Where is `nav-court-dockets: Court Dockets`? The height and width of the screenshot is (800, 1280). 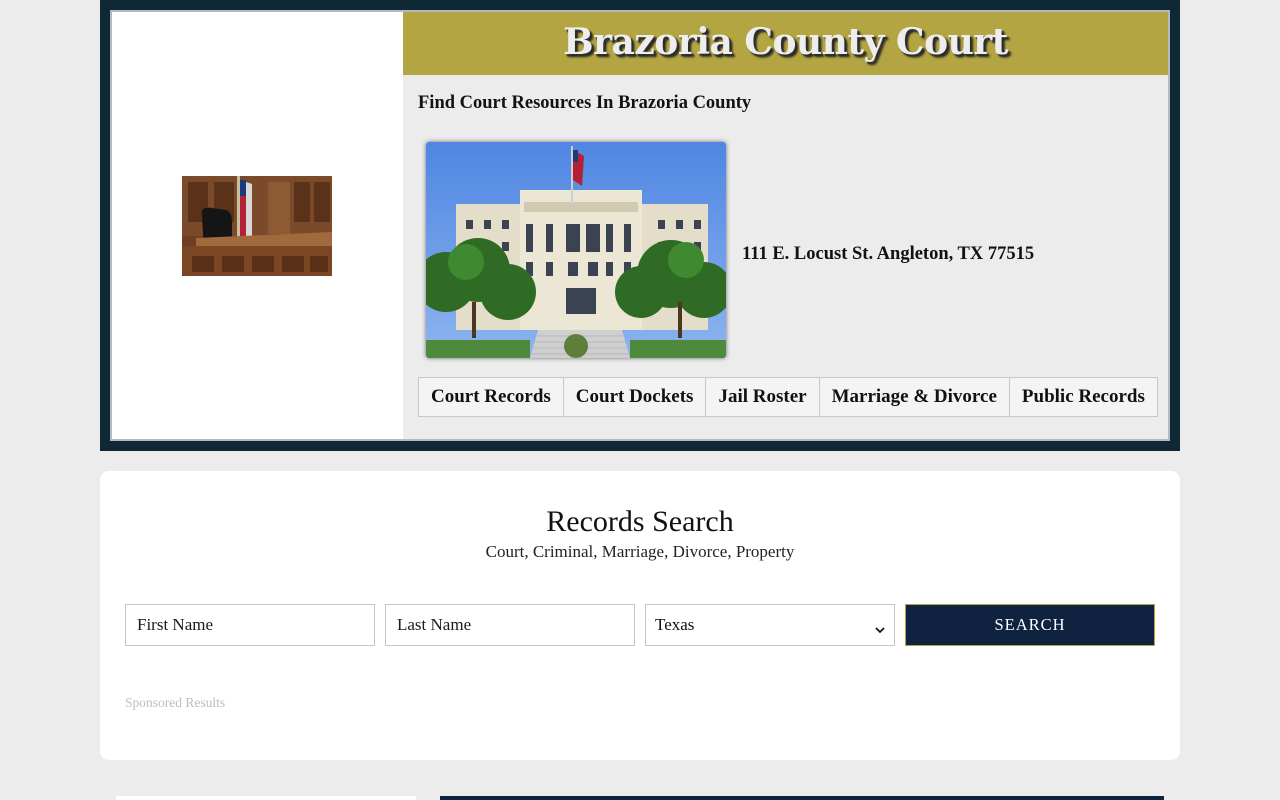 nav-court-dockets: Court Dockets is located at coordinates (634, 397).